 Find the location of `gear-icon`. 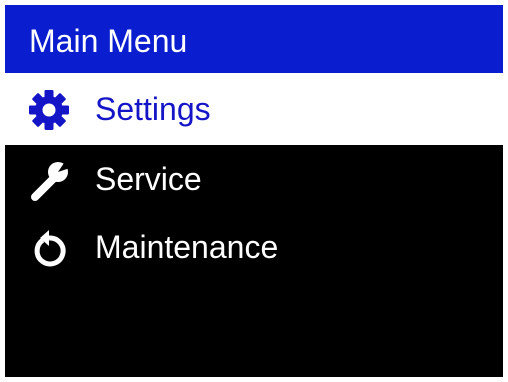

gear-icon is located at coordinates (49, 110).